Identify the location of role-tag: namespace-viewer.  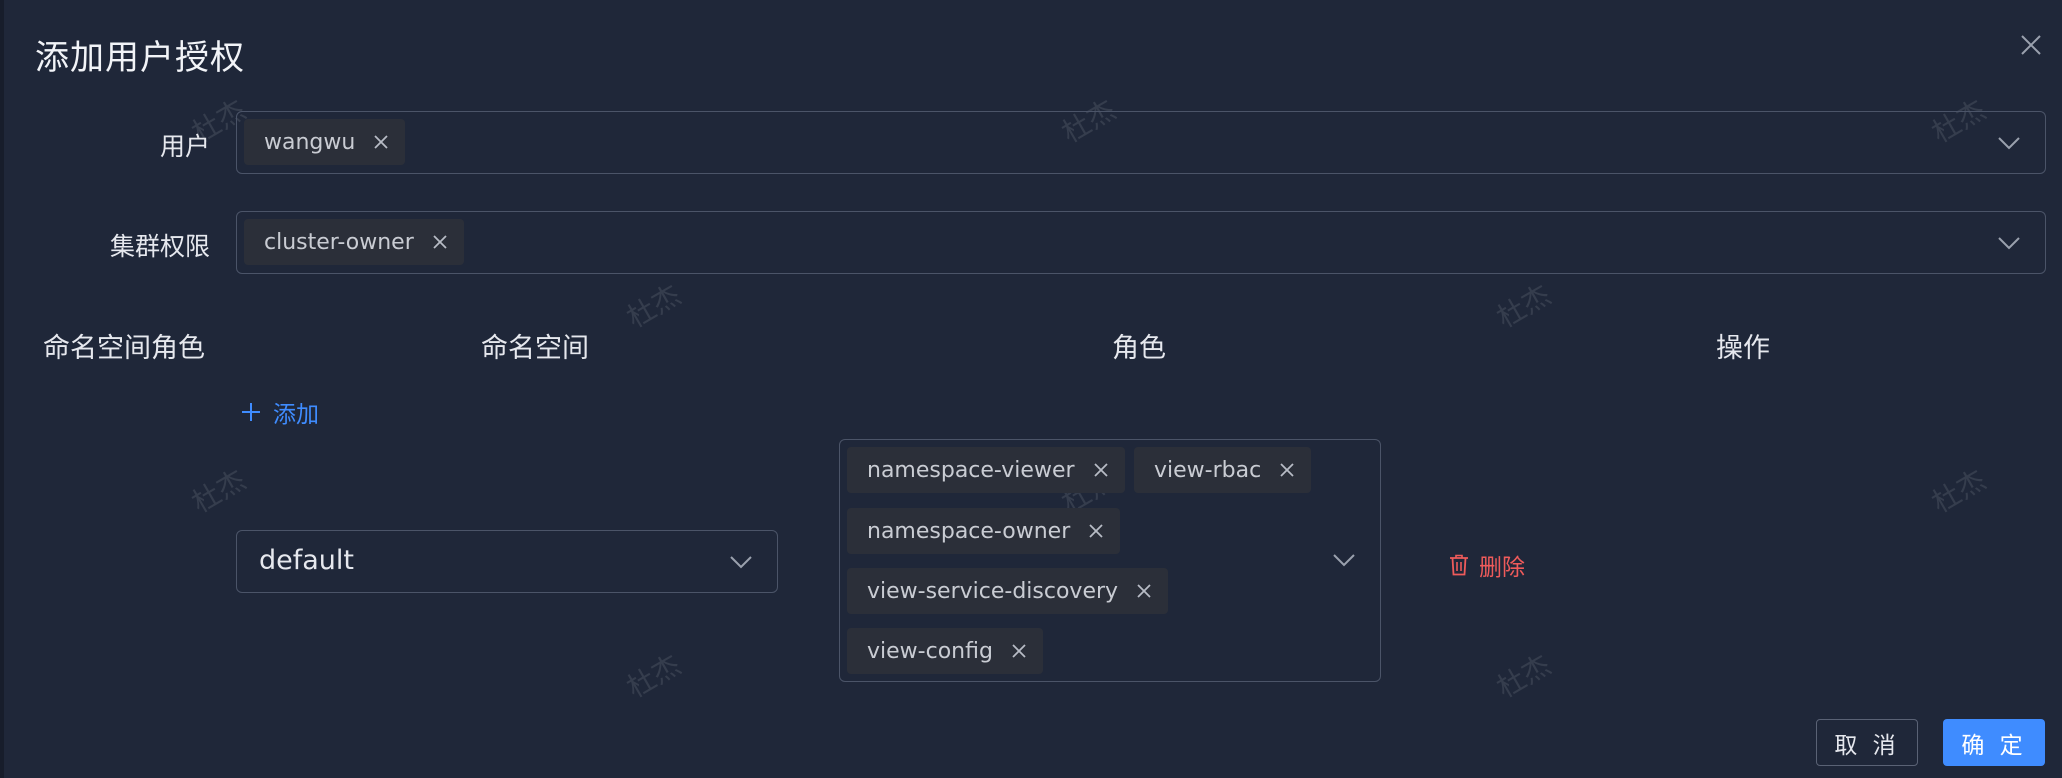
(986, 470).